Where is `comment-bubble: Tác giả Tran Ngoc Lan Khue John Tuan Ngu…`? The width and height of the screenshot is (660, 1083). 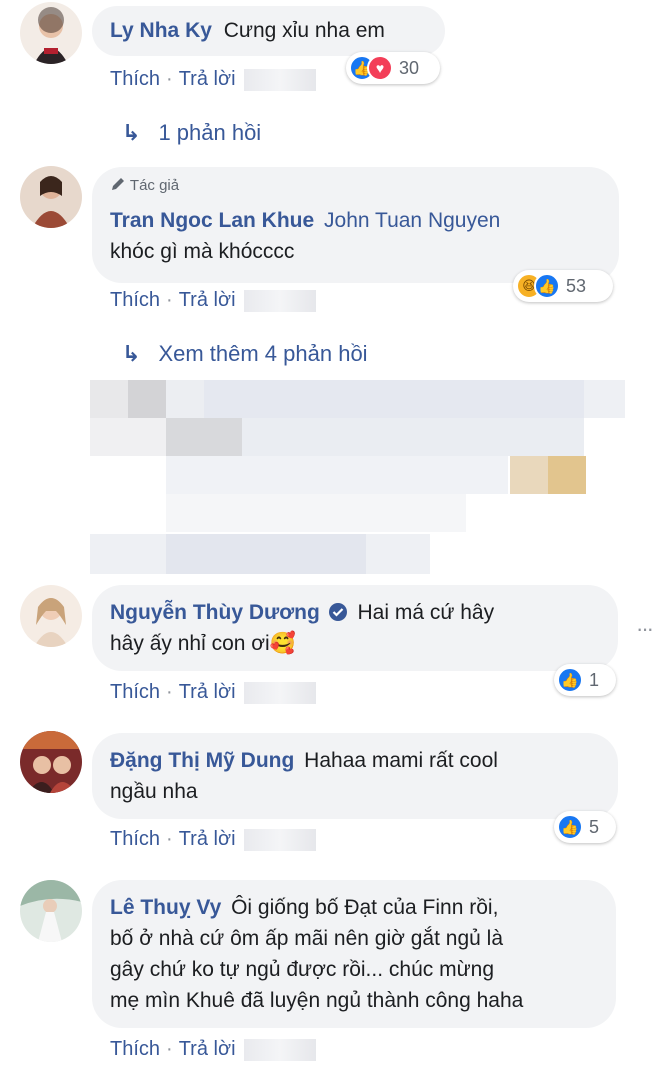 comment-bubble: Tác giả Tran Ngoc Lan Khue John Tuan Ngu… is located at coordinates (355, 225).